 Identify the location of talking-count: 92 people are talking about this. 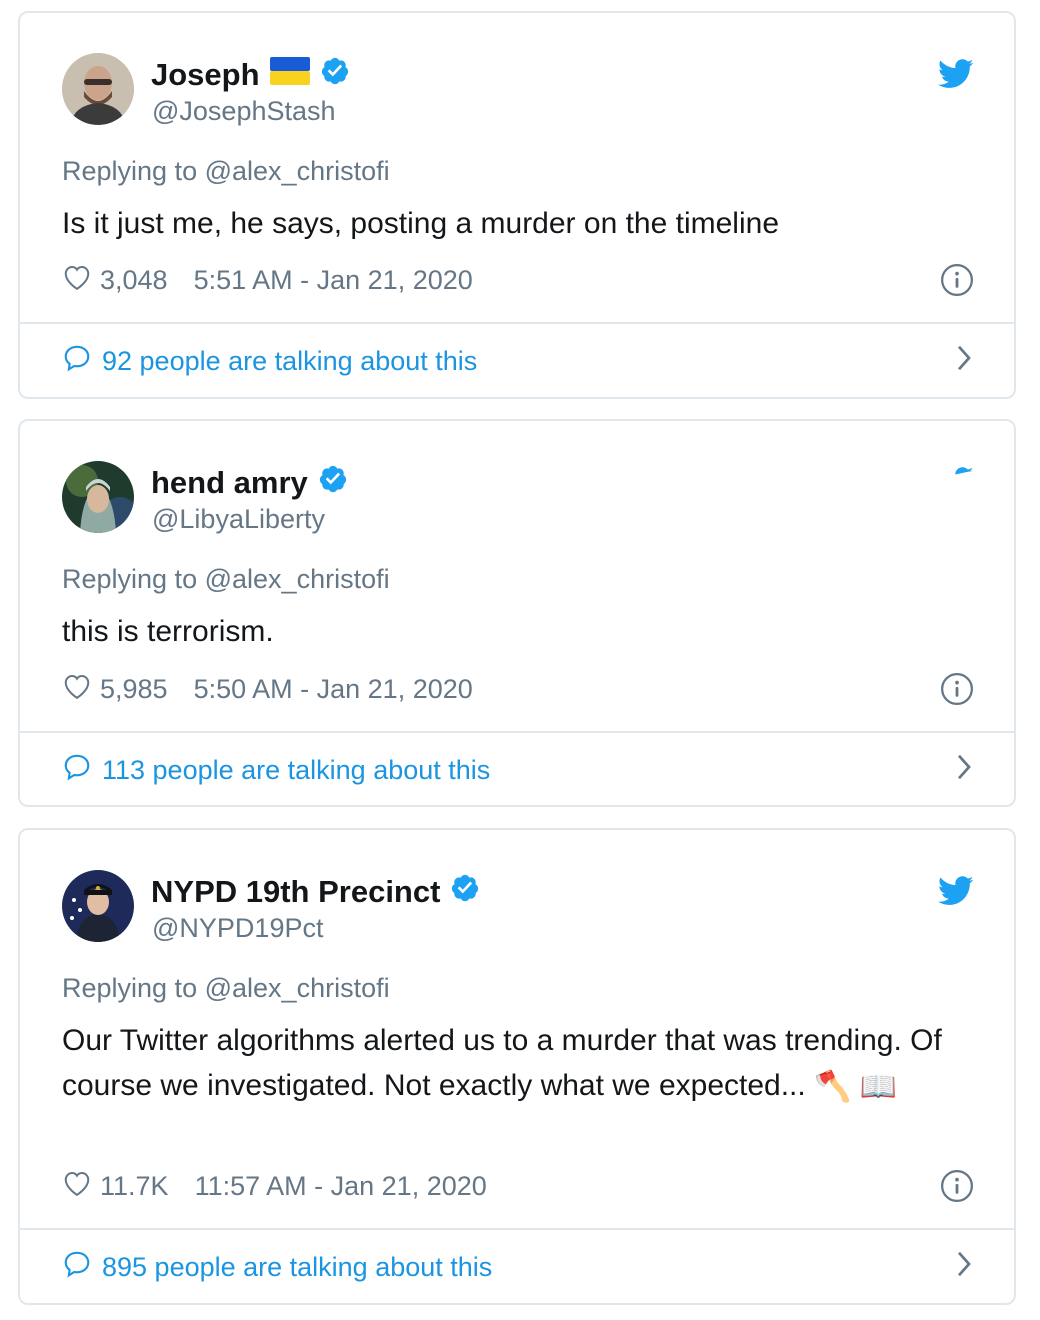
(289, 361).